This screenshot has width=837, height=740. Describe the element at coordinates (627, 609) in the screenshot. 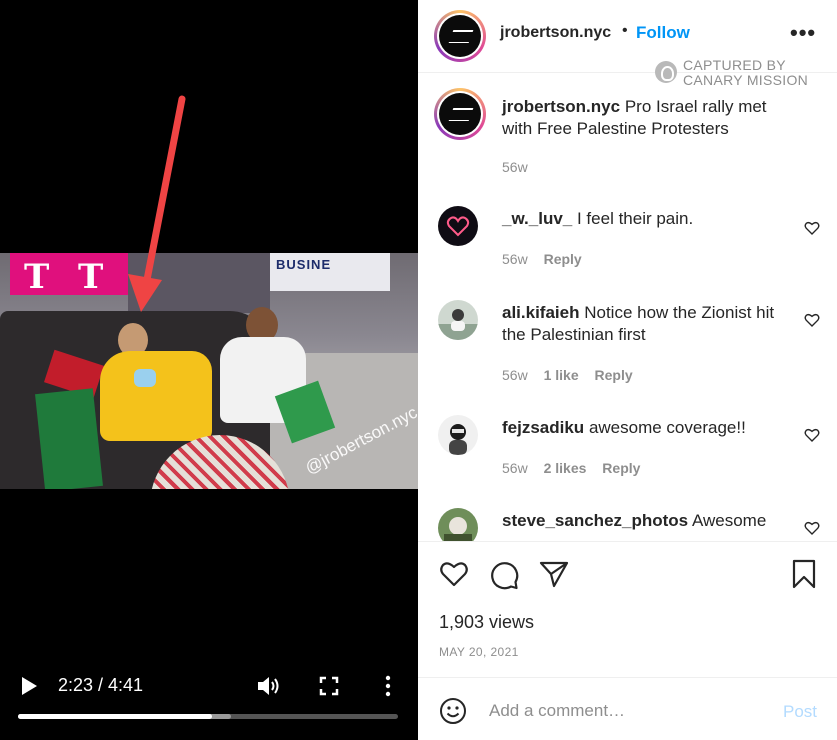

I see `post-actions: 1,903 views MAY 20, 2021` at that location.